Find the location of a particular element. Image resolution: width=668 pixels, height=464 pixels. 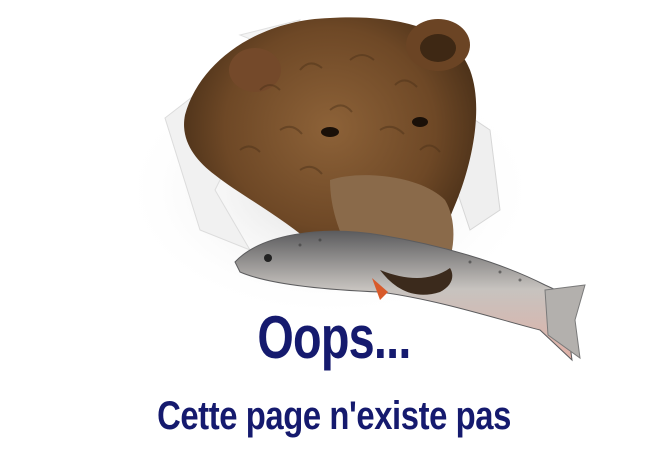

error-message: Cette page n'existe pas is located at coordinates (334, 416).